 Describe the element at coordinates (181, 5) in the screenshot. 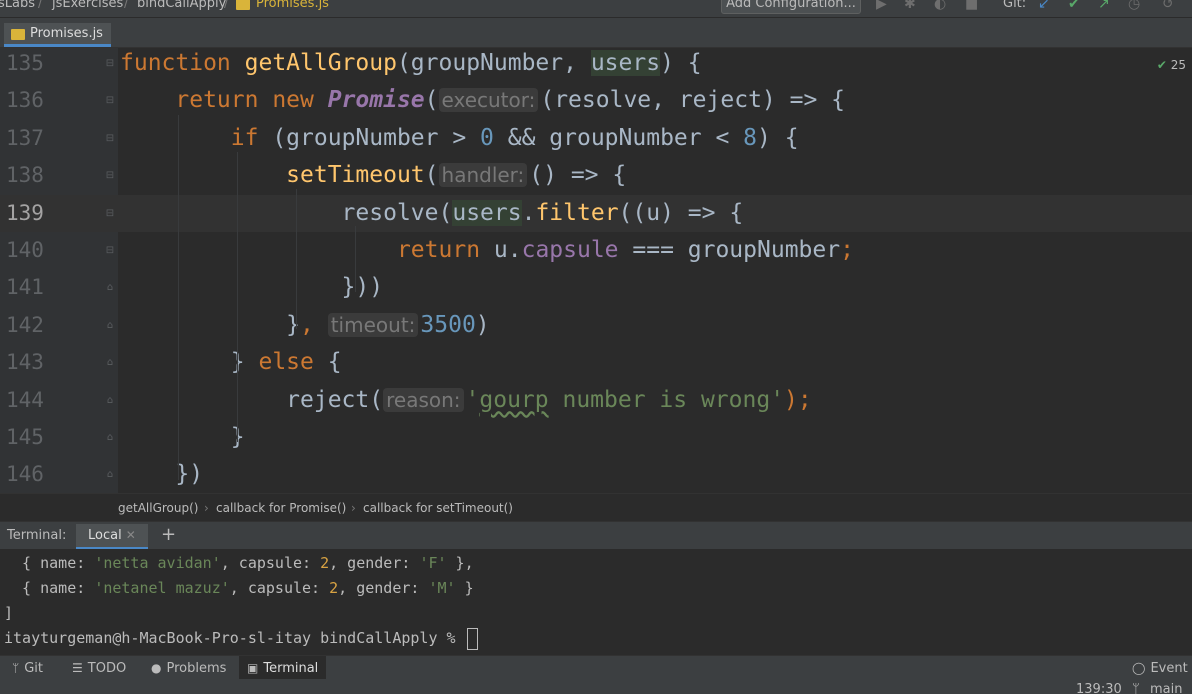

I see `nav-crumb-subfolder: bindCallApply` at that location.